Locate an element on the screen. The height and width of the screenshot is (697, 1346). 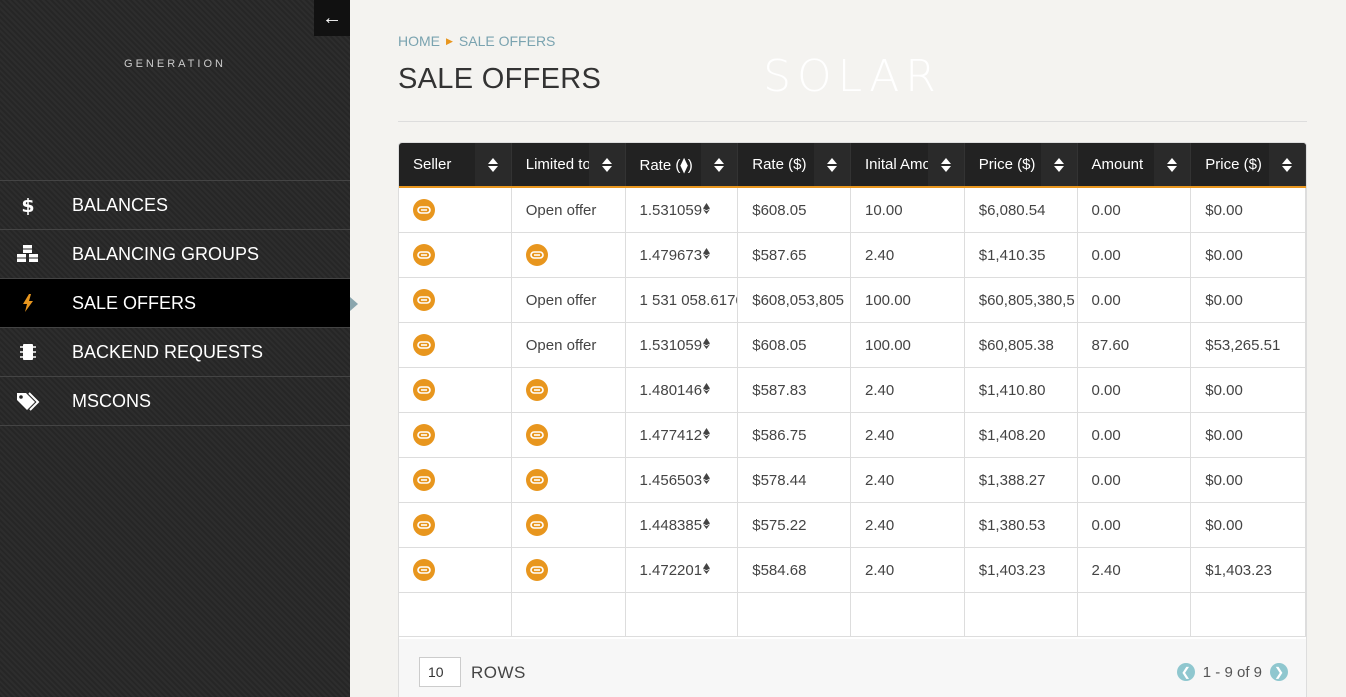
cell-value: 100.00 is located at coordinates (888, 300).